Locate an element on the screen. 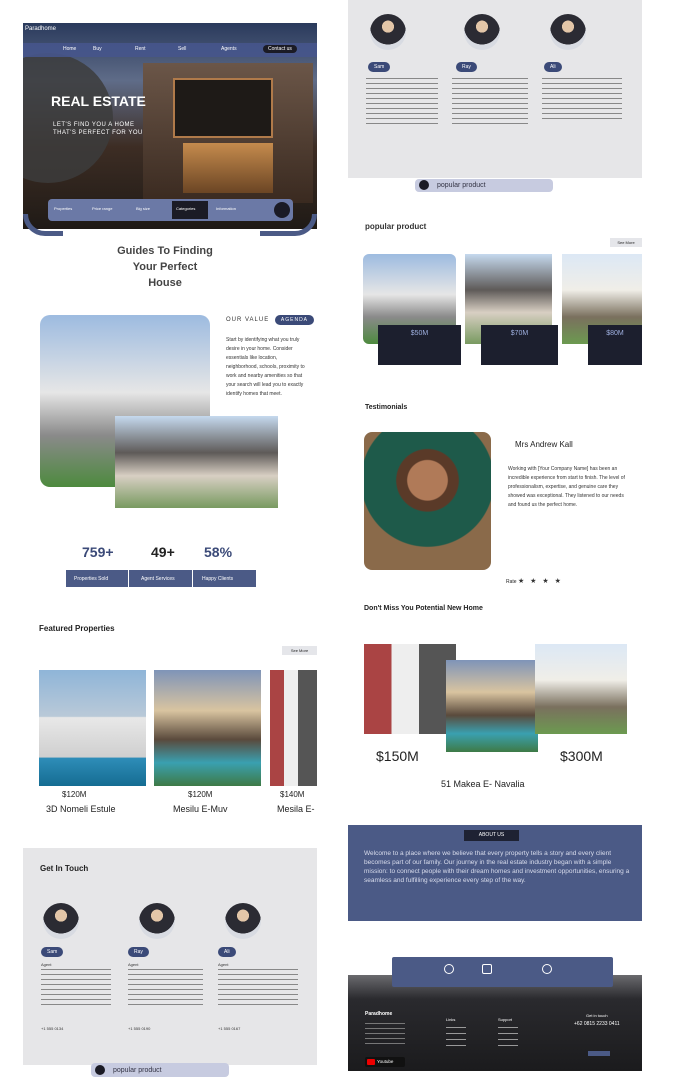  footer-contact-title: Get in touch is located at coordinates (597, 1015).